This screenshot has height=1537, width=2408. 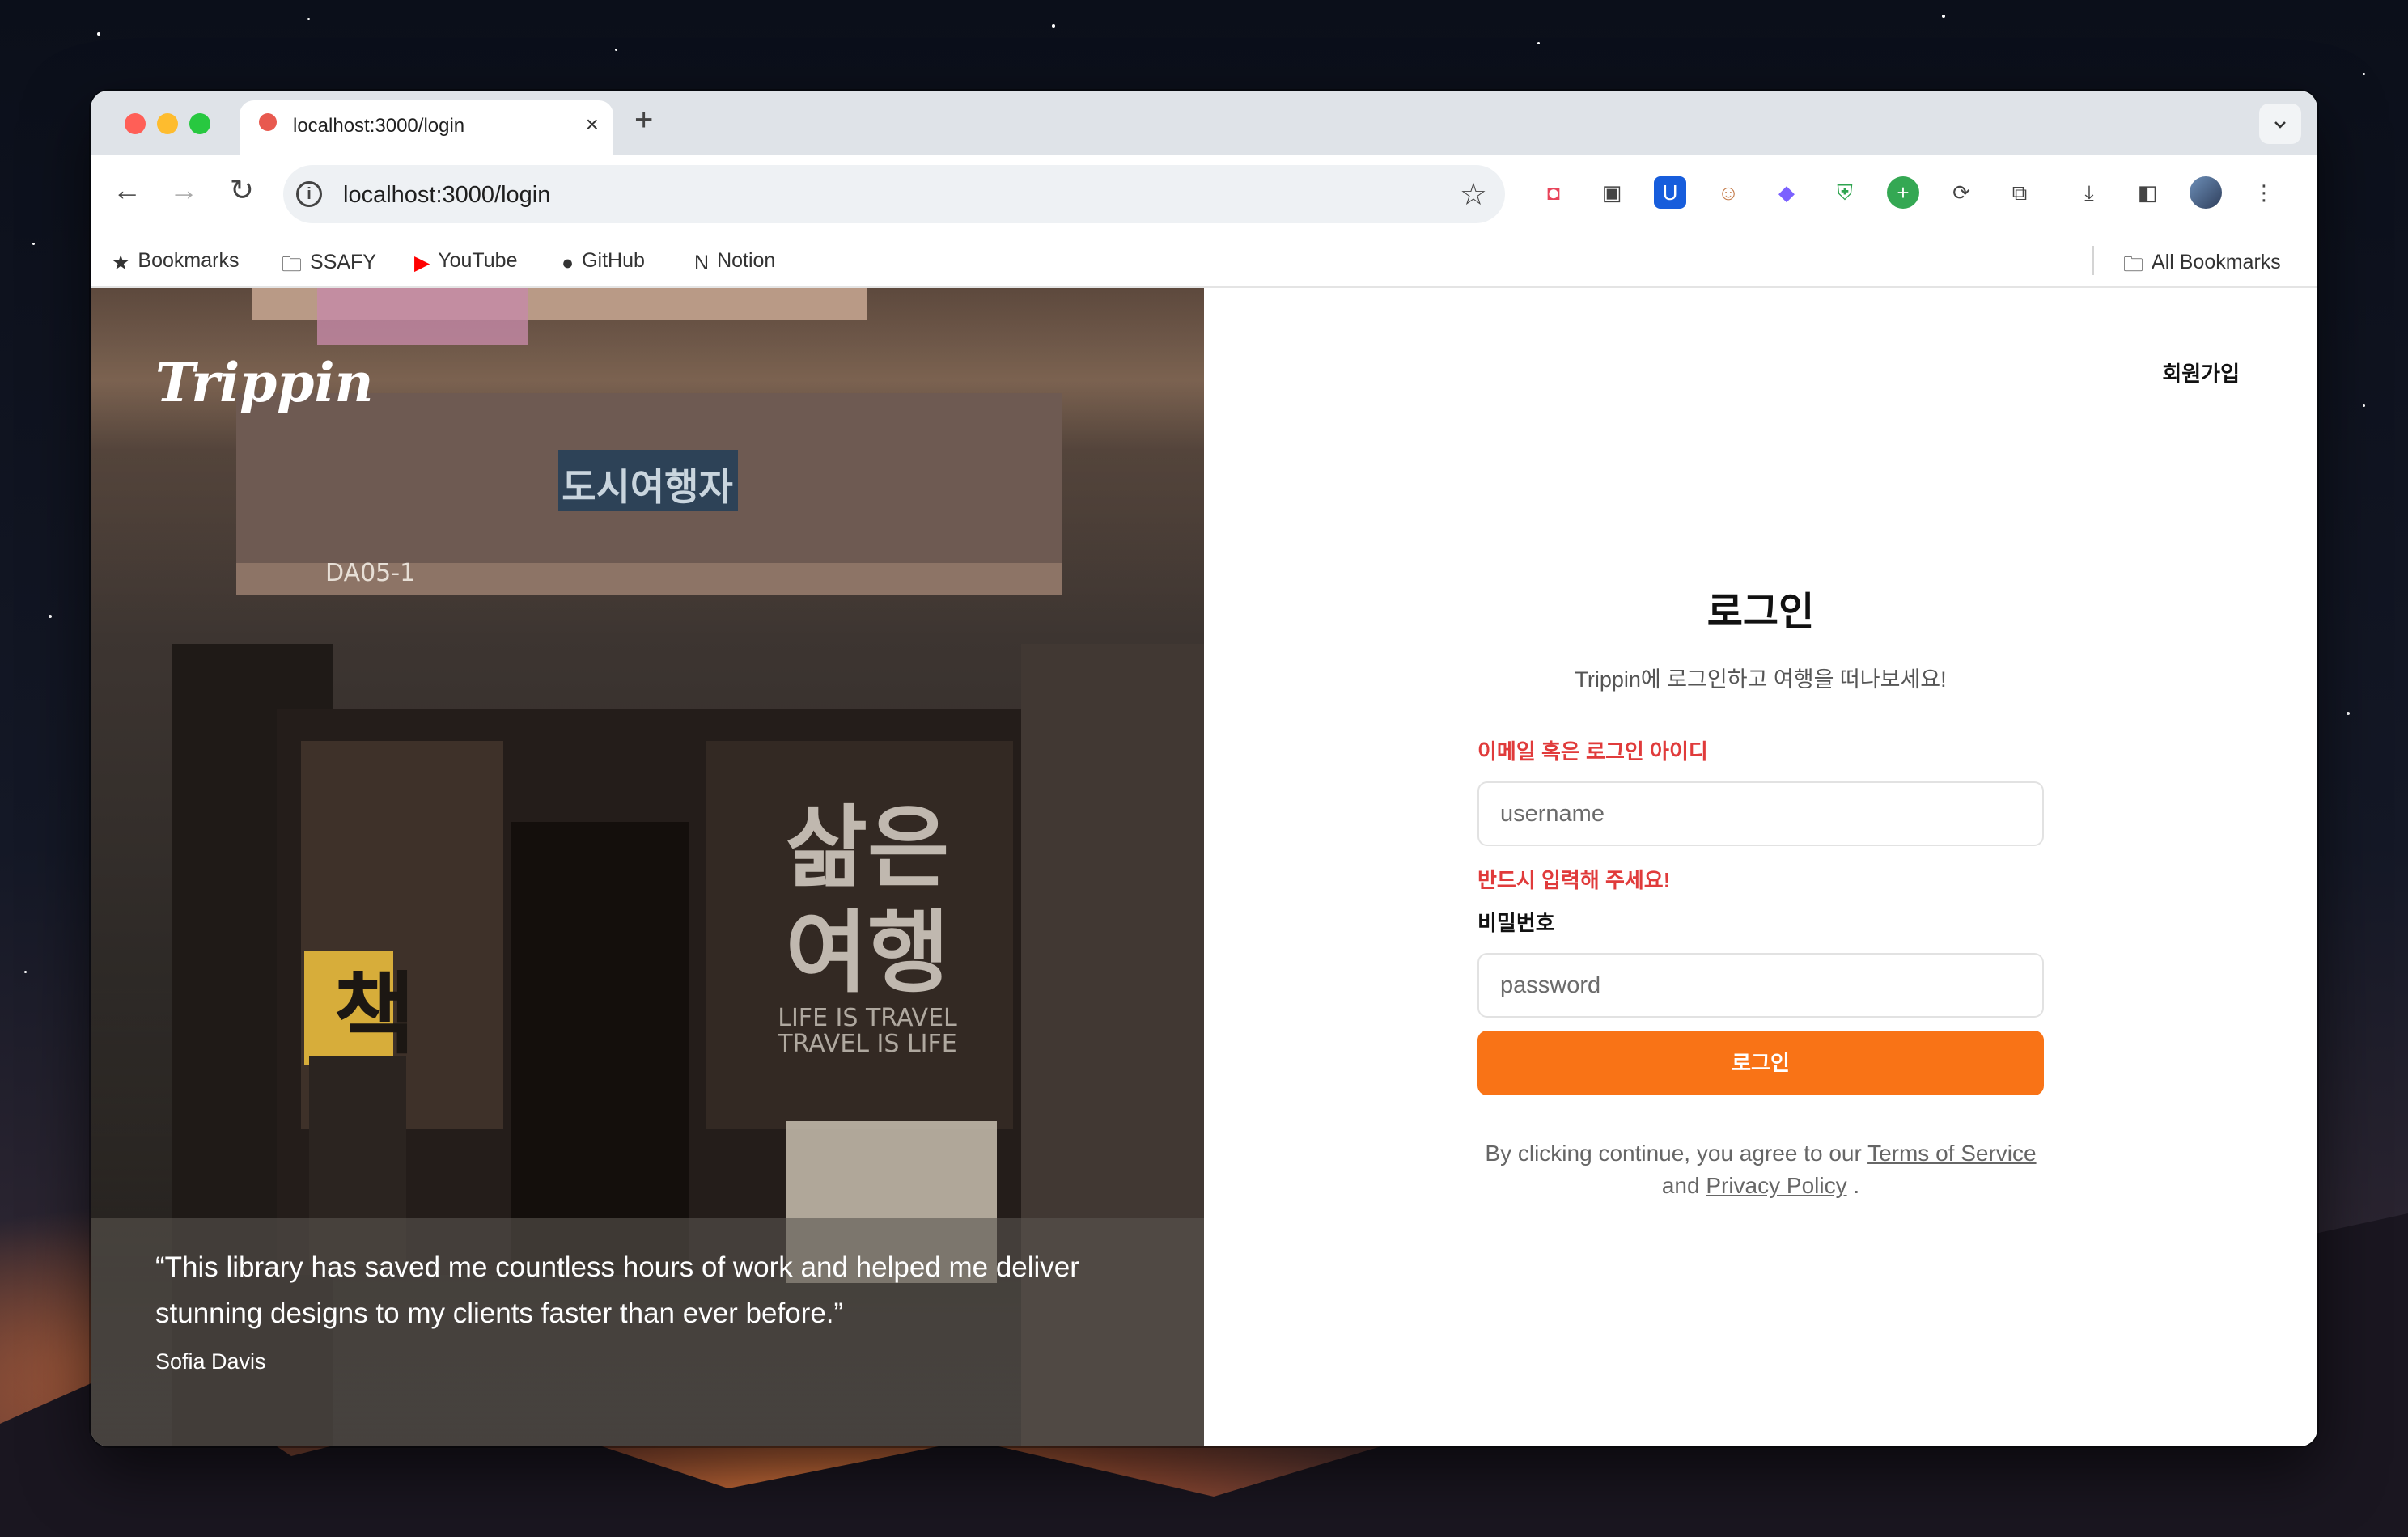 I want to click on bookmark-item-ssafy: 🗀 SSAFY, so click(x=329, y=266).